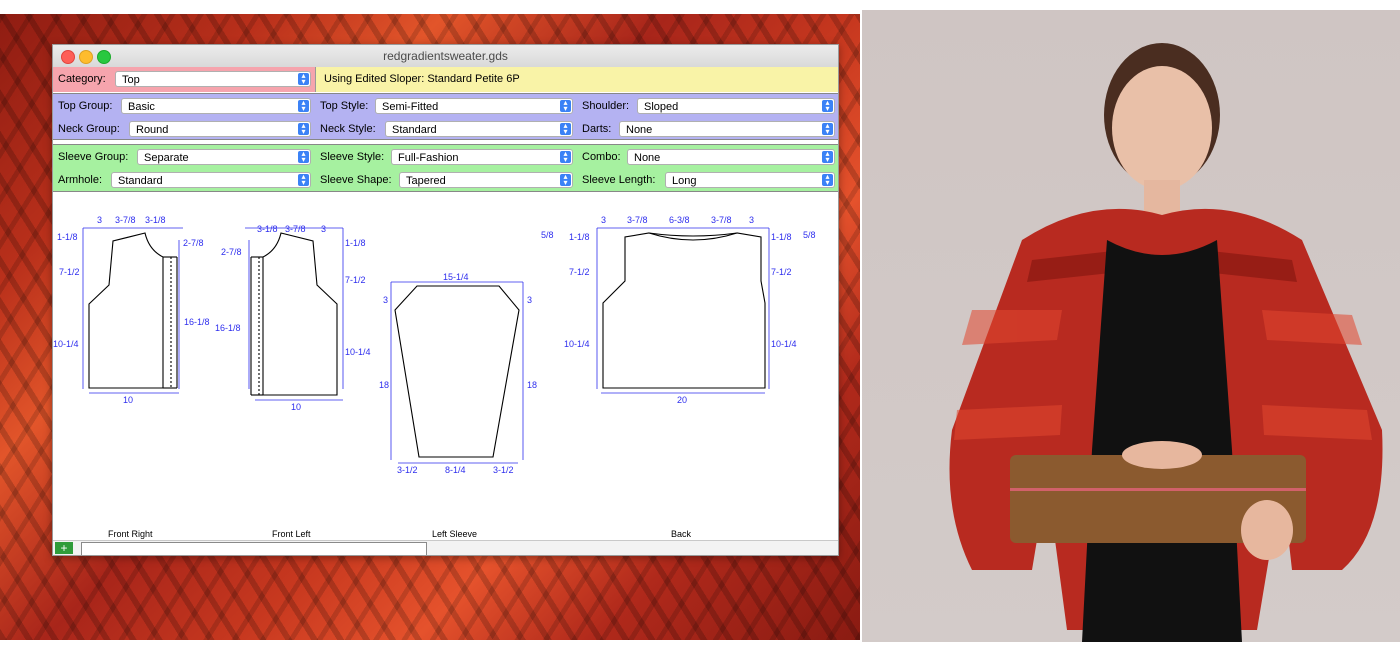 The width and height of the screenshot is (1400, 650). Describe the element at coordinates (99, 220) in the screenshot. I see `fr-top-dim-0: 3` at that location.